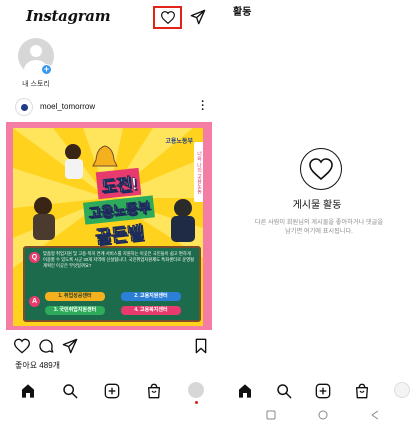 This screenshot has width=417, height=431. Describe the element at coordinates (119, 207) in the screenshot. I see `poster-title: 도전! 고용노동부 골든벨` at that location.